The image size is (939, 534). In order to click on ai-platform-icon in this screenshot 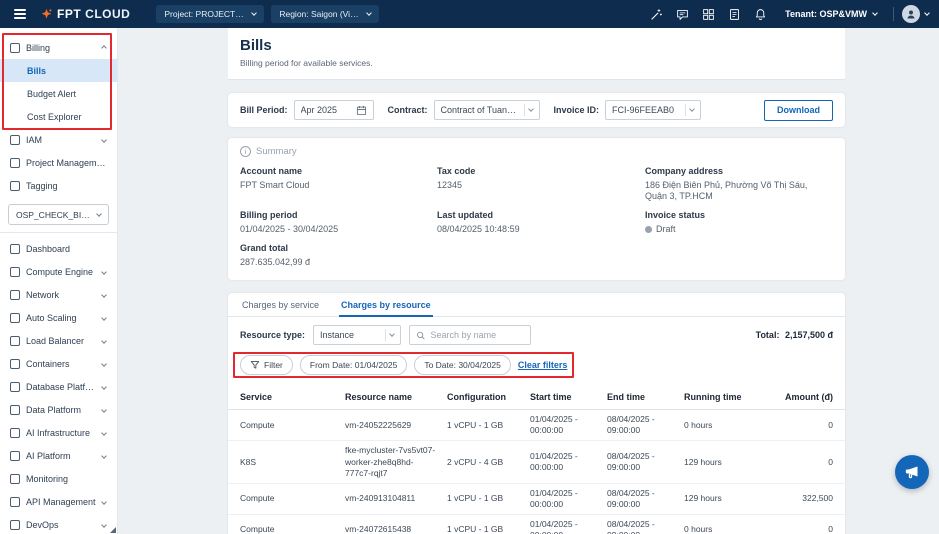, I will do `click(15, 455)`.